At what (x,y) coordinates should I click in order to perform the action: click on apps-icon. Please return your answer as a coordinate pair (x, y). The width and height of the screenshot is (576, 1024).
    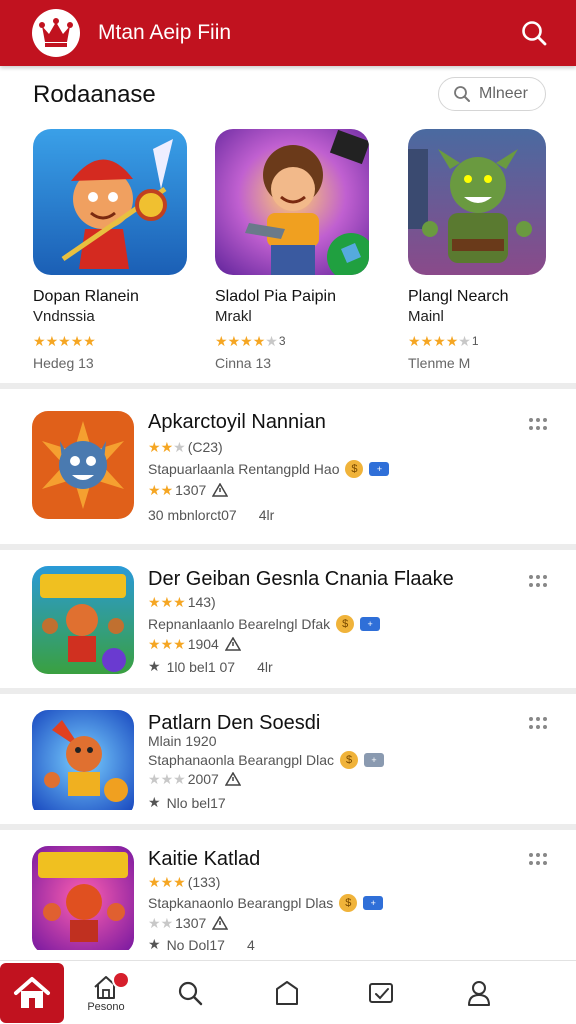
    Looking at the image, I should click on (287, 993).